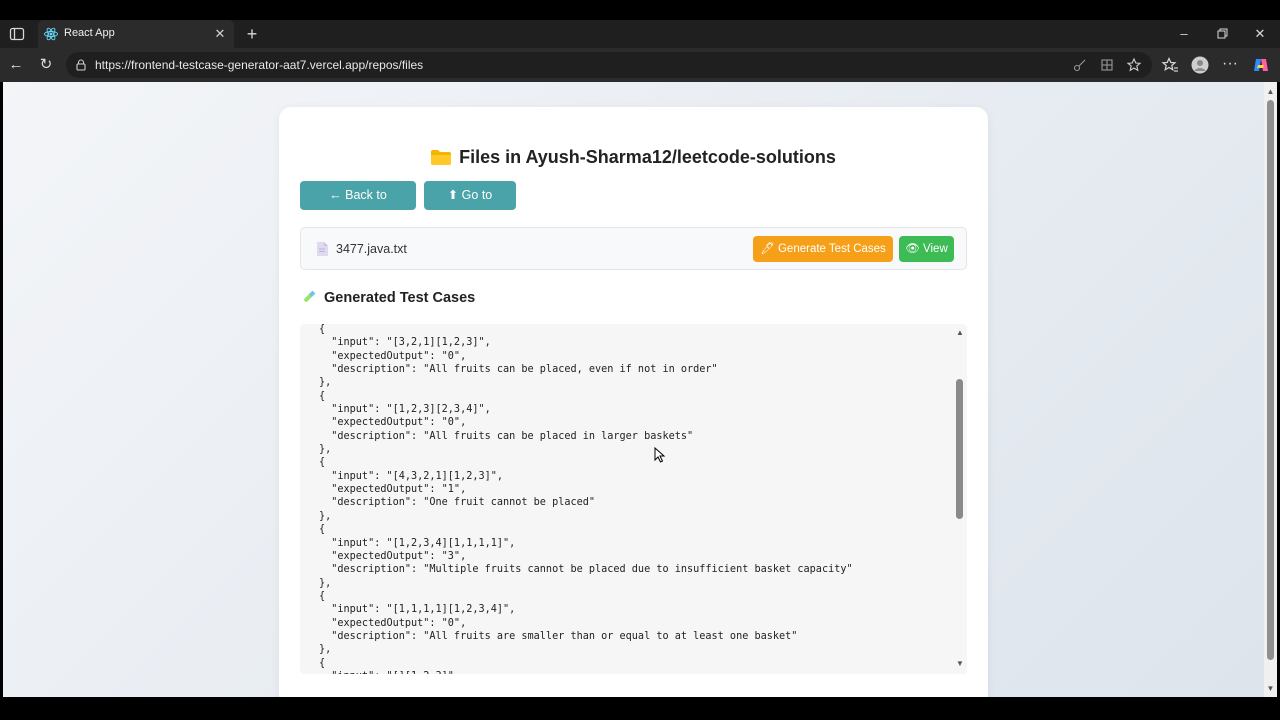  I want to click on back-to-repos-button: ← Back to Repos, so click(358, 206).